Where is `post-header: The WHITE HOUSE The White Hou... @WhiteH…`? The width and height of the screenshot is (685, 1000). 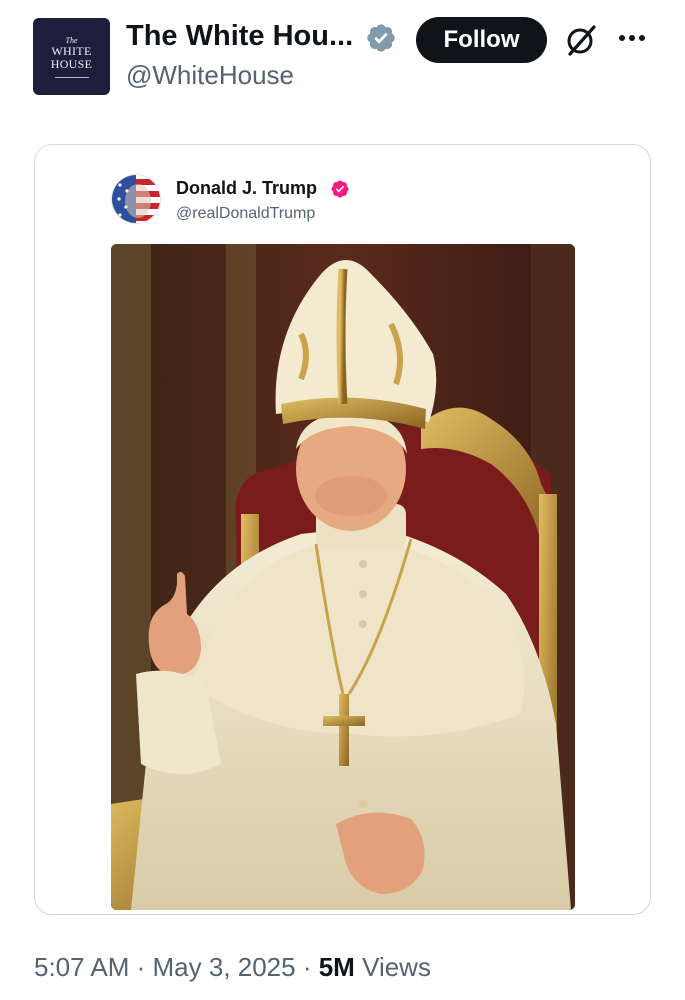
post-header: The WHITE HOUSE The White Hou... @WhiteH… is located at coordinates (342, 55).